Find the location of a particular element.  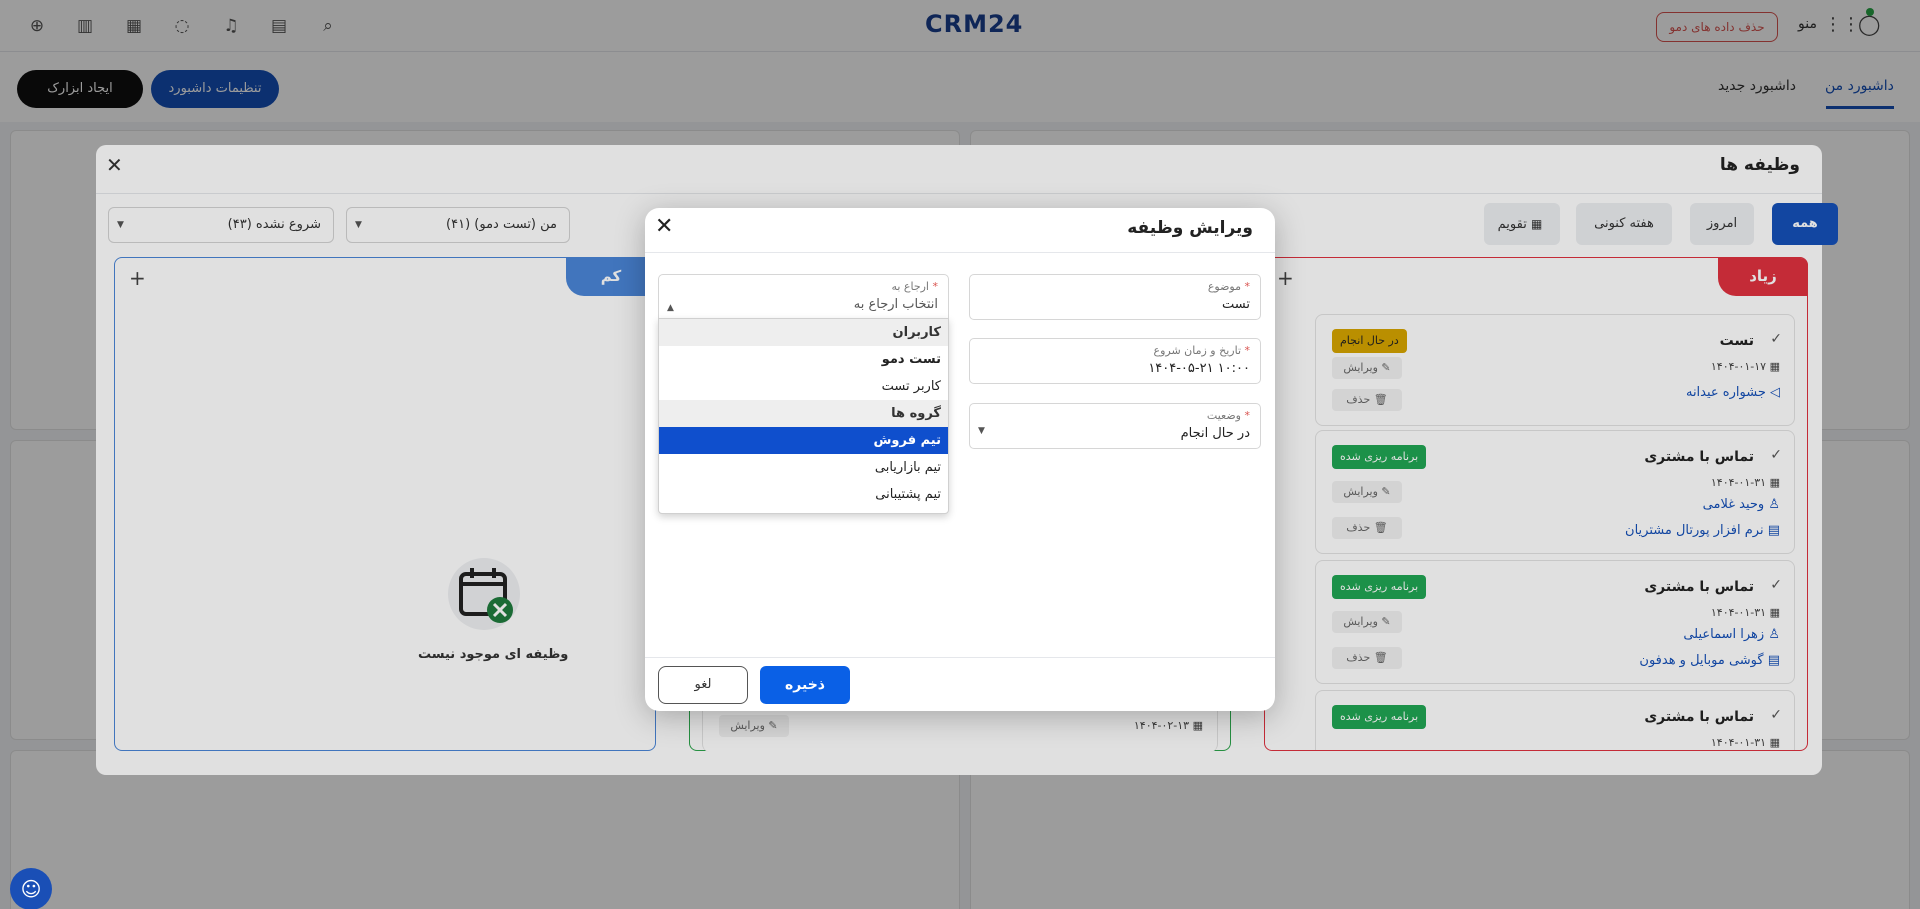

status-select: وضعیت * در حال انجام ▼ is located at coordinates (1115, 426).